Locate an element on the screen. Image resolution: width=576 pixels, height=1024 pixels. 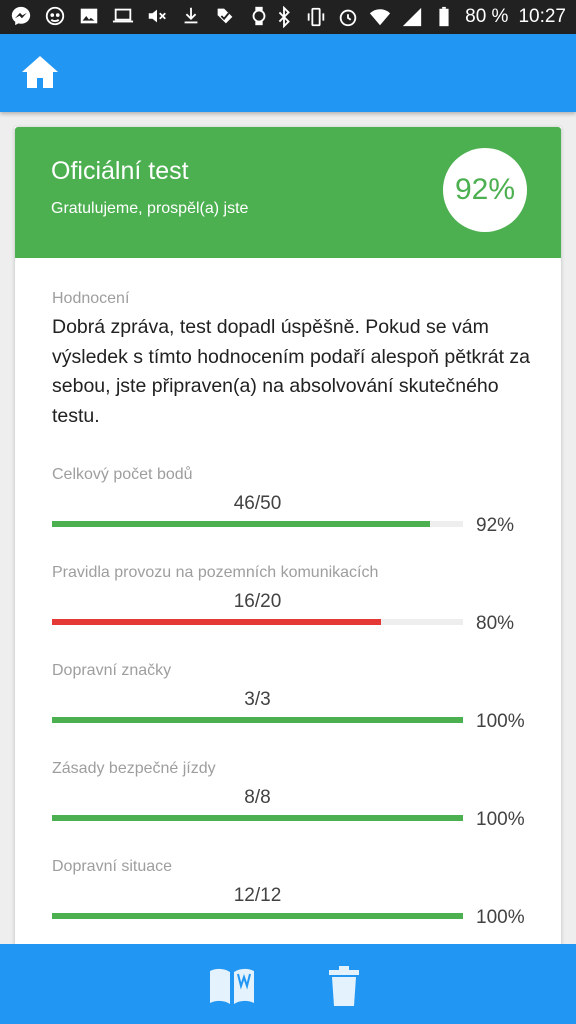
clock: 10:27 is located at coordinates (542, 16).